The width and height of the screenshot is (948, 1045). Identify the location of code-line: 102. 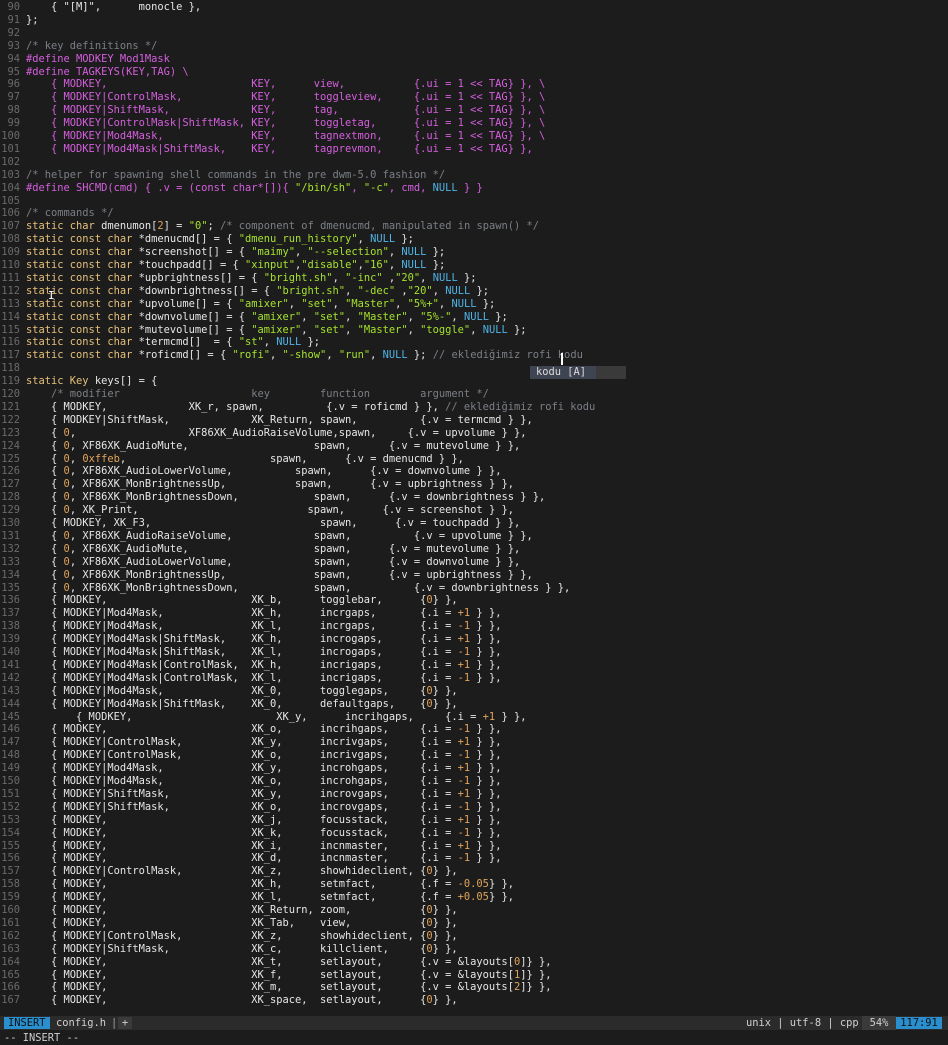
(474, 162).